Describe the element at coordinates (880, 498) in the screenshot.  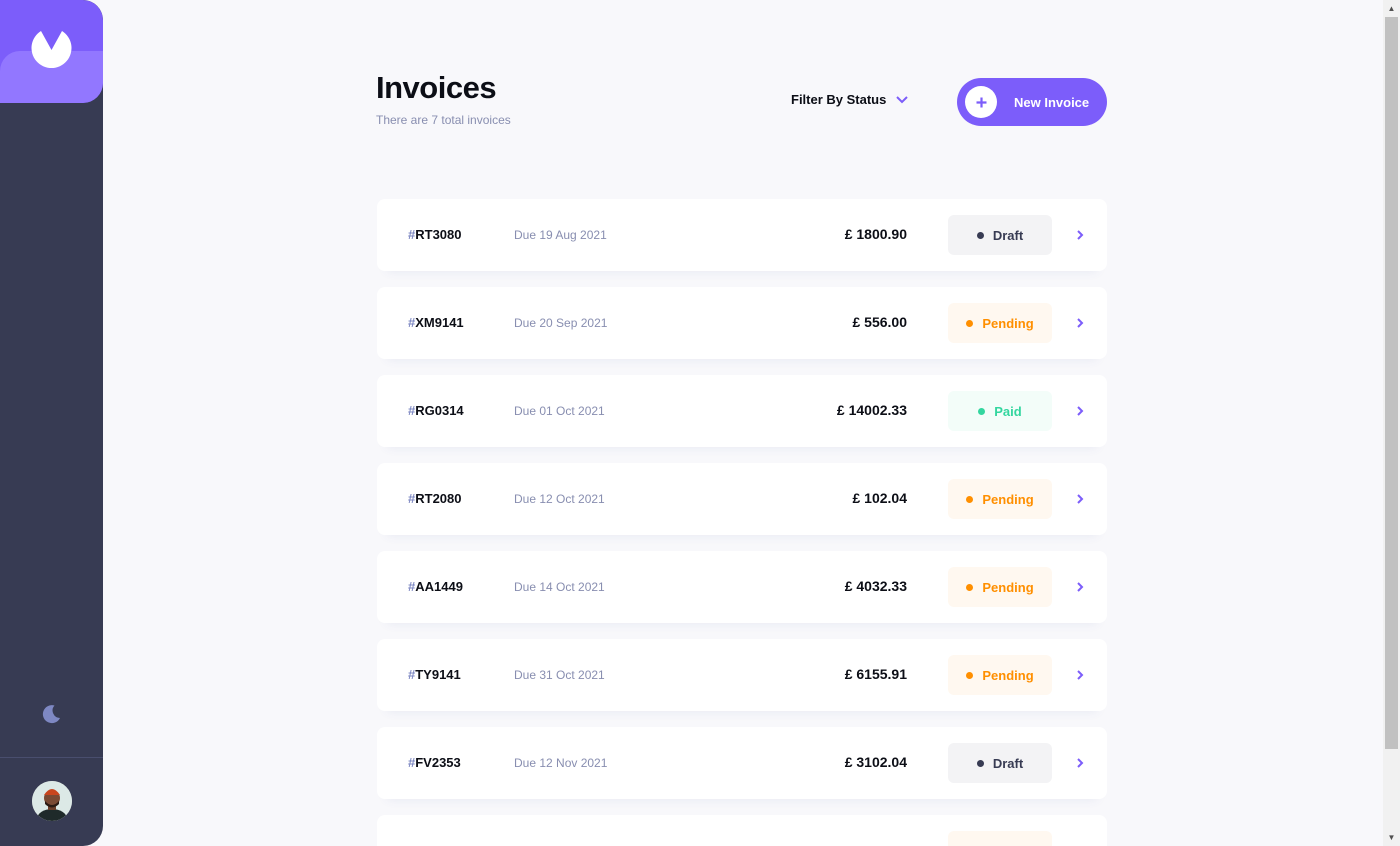
I see `invoice-amount: £ 102.04` at that location.